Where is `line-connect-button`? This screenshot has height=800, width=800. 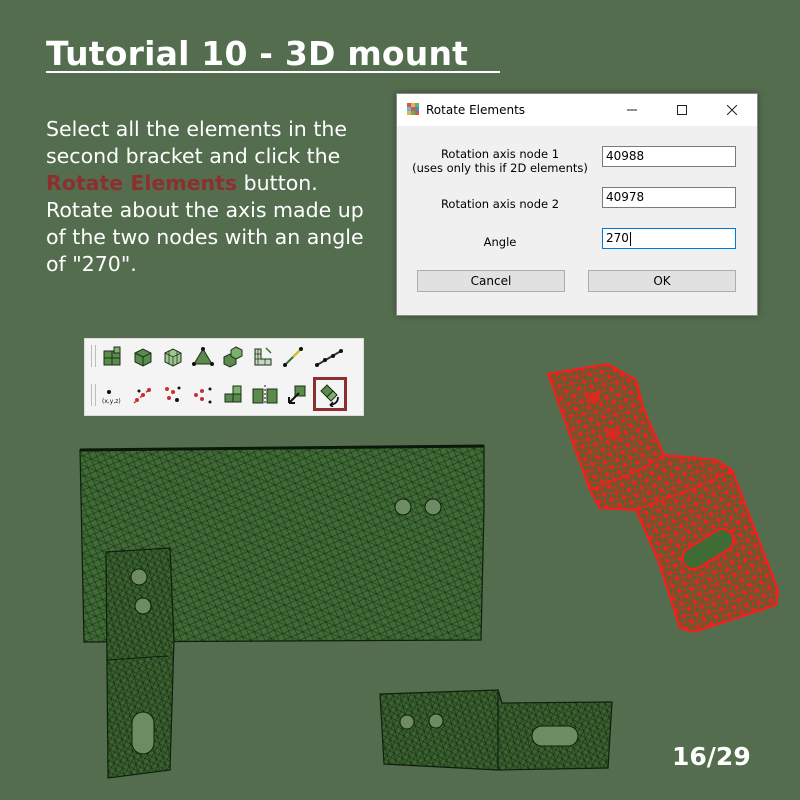 line-connect-button is located at coordinates (293, 357).